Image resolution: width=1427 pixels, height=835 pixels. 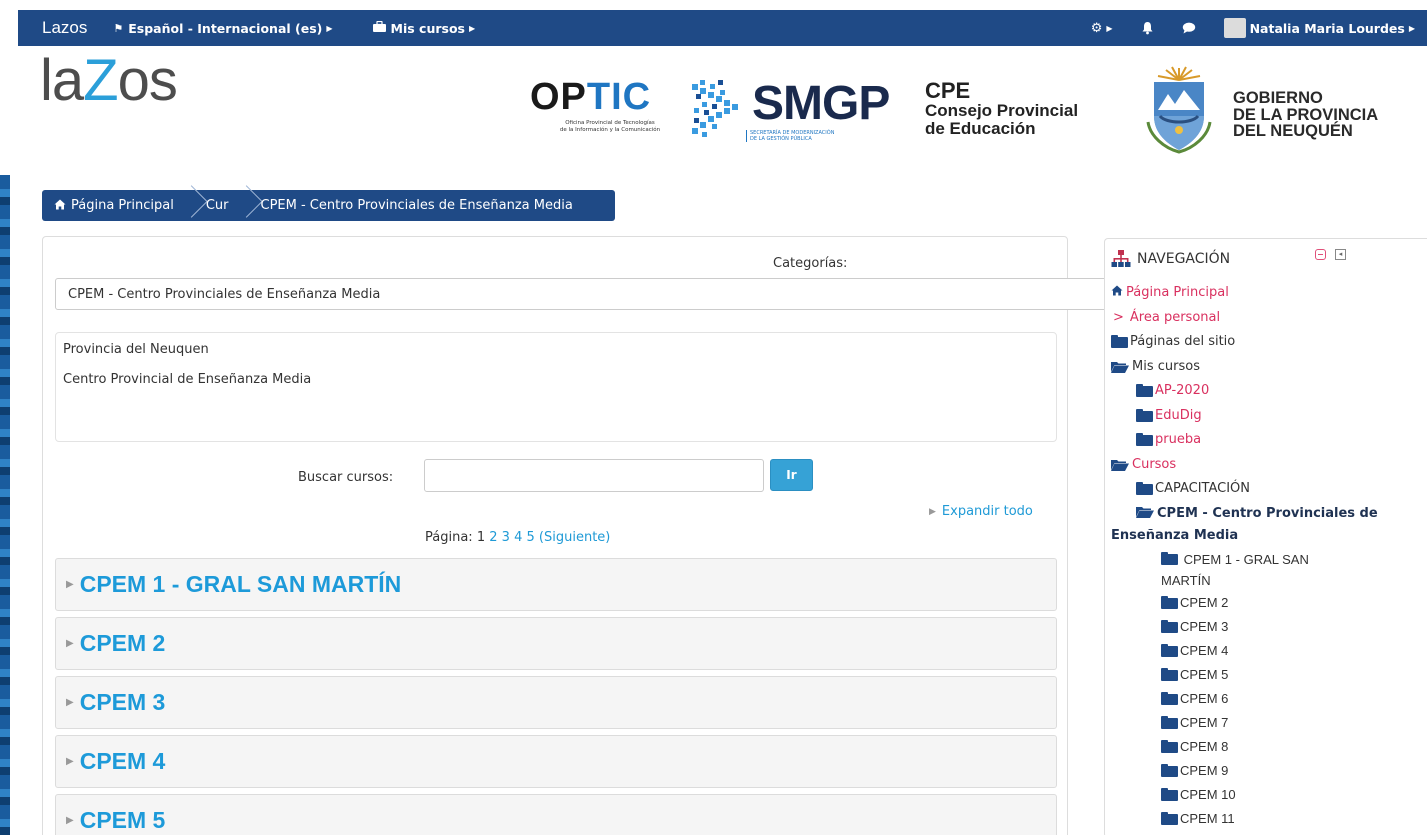 I want to click on search-courses-input, so click(x=594, y=475).